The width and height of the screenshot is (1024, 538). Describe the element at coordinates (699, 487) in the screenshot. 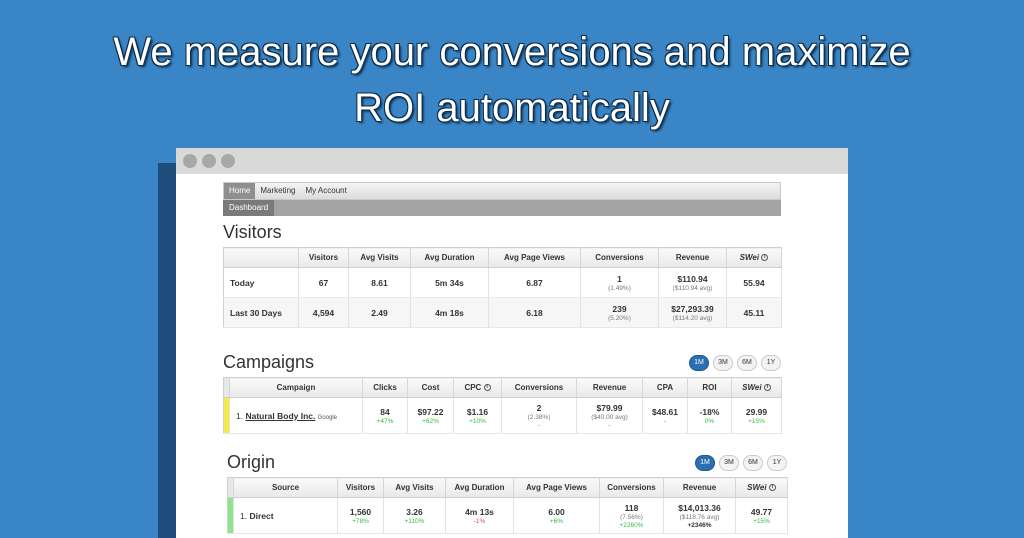

I see `origin-col-revenue: Revenue` at that location.